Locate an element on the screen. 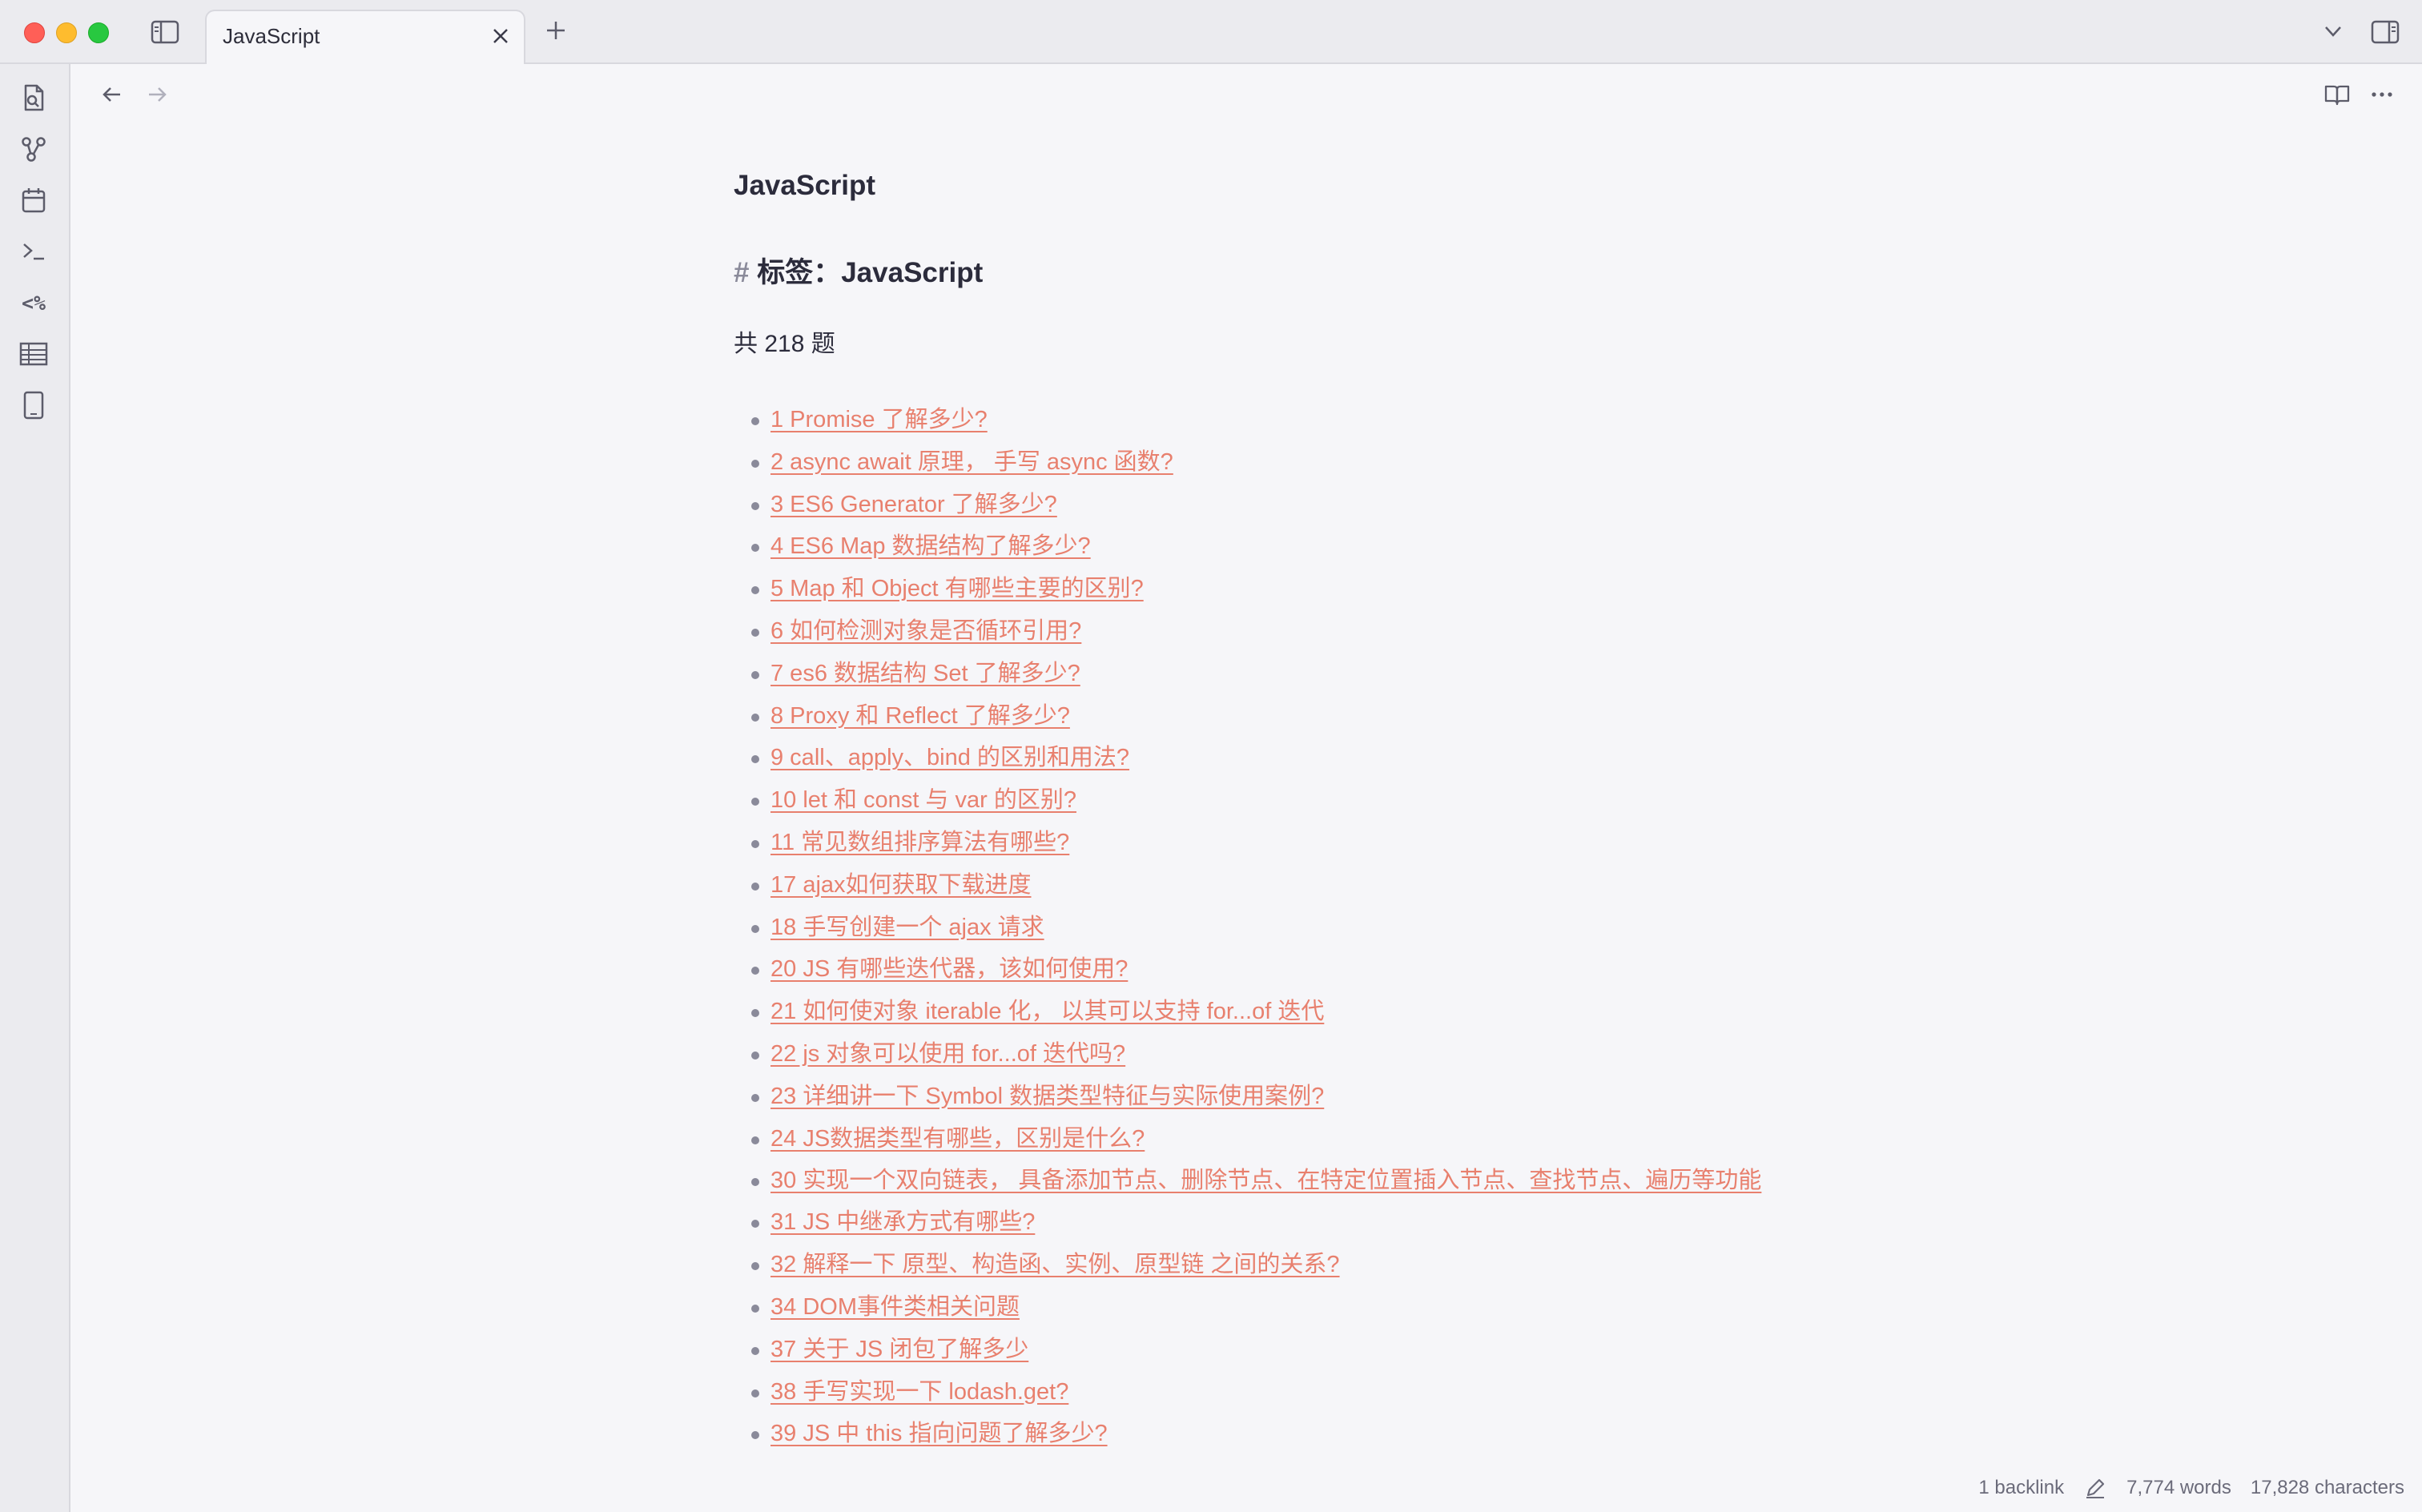  question-link: 18 手写创建一个 ajax 请求 is located at coordinates (907, 927).